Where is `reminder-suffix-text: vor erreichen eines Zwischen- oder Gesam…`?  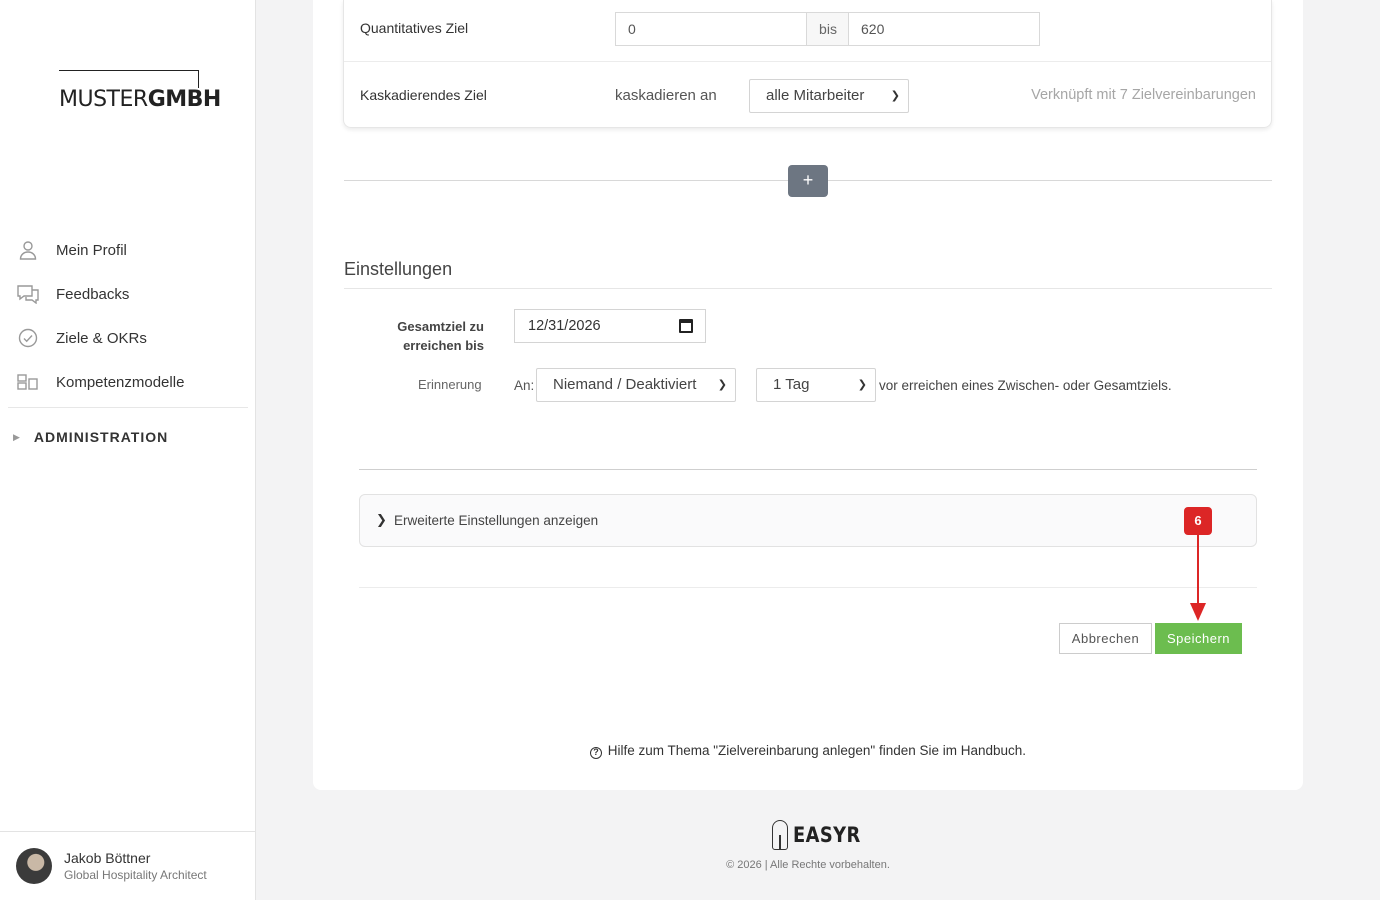
reminder-suffix-text: vor erreichen eines Zwischen- oder Gesam… is located at coordinates (1025, 385).